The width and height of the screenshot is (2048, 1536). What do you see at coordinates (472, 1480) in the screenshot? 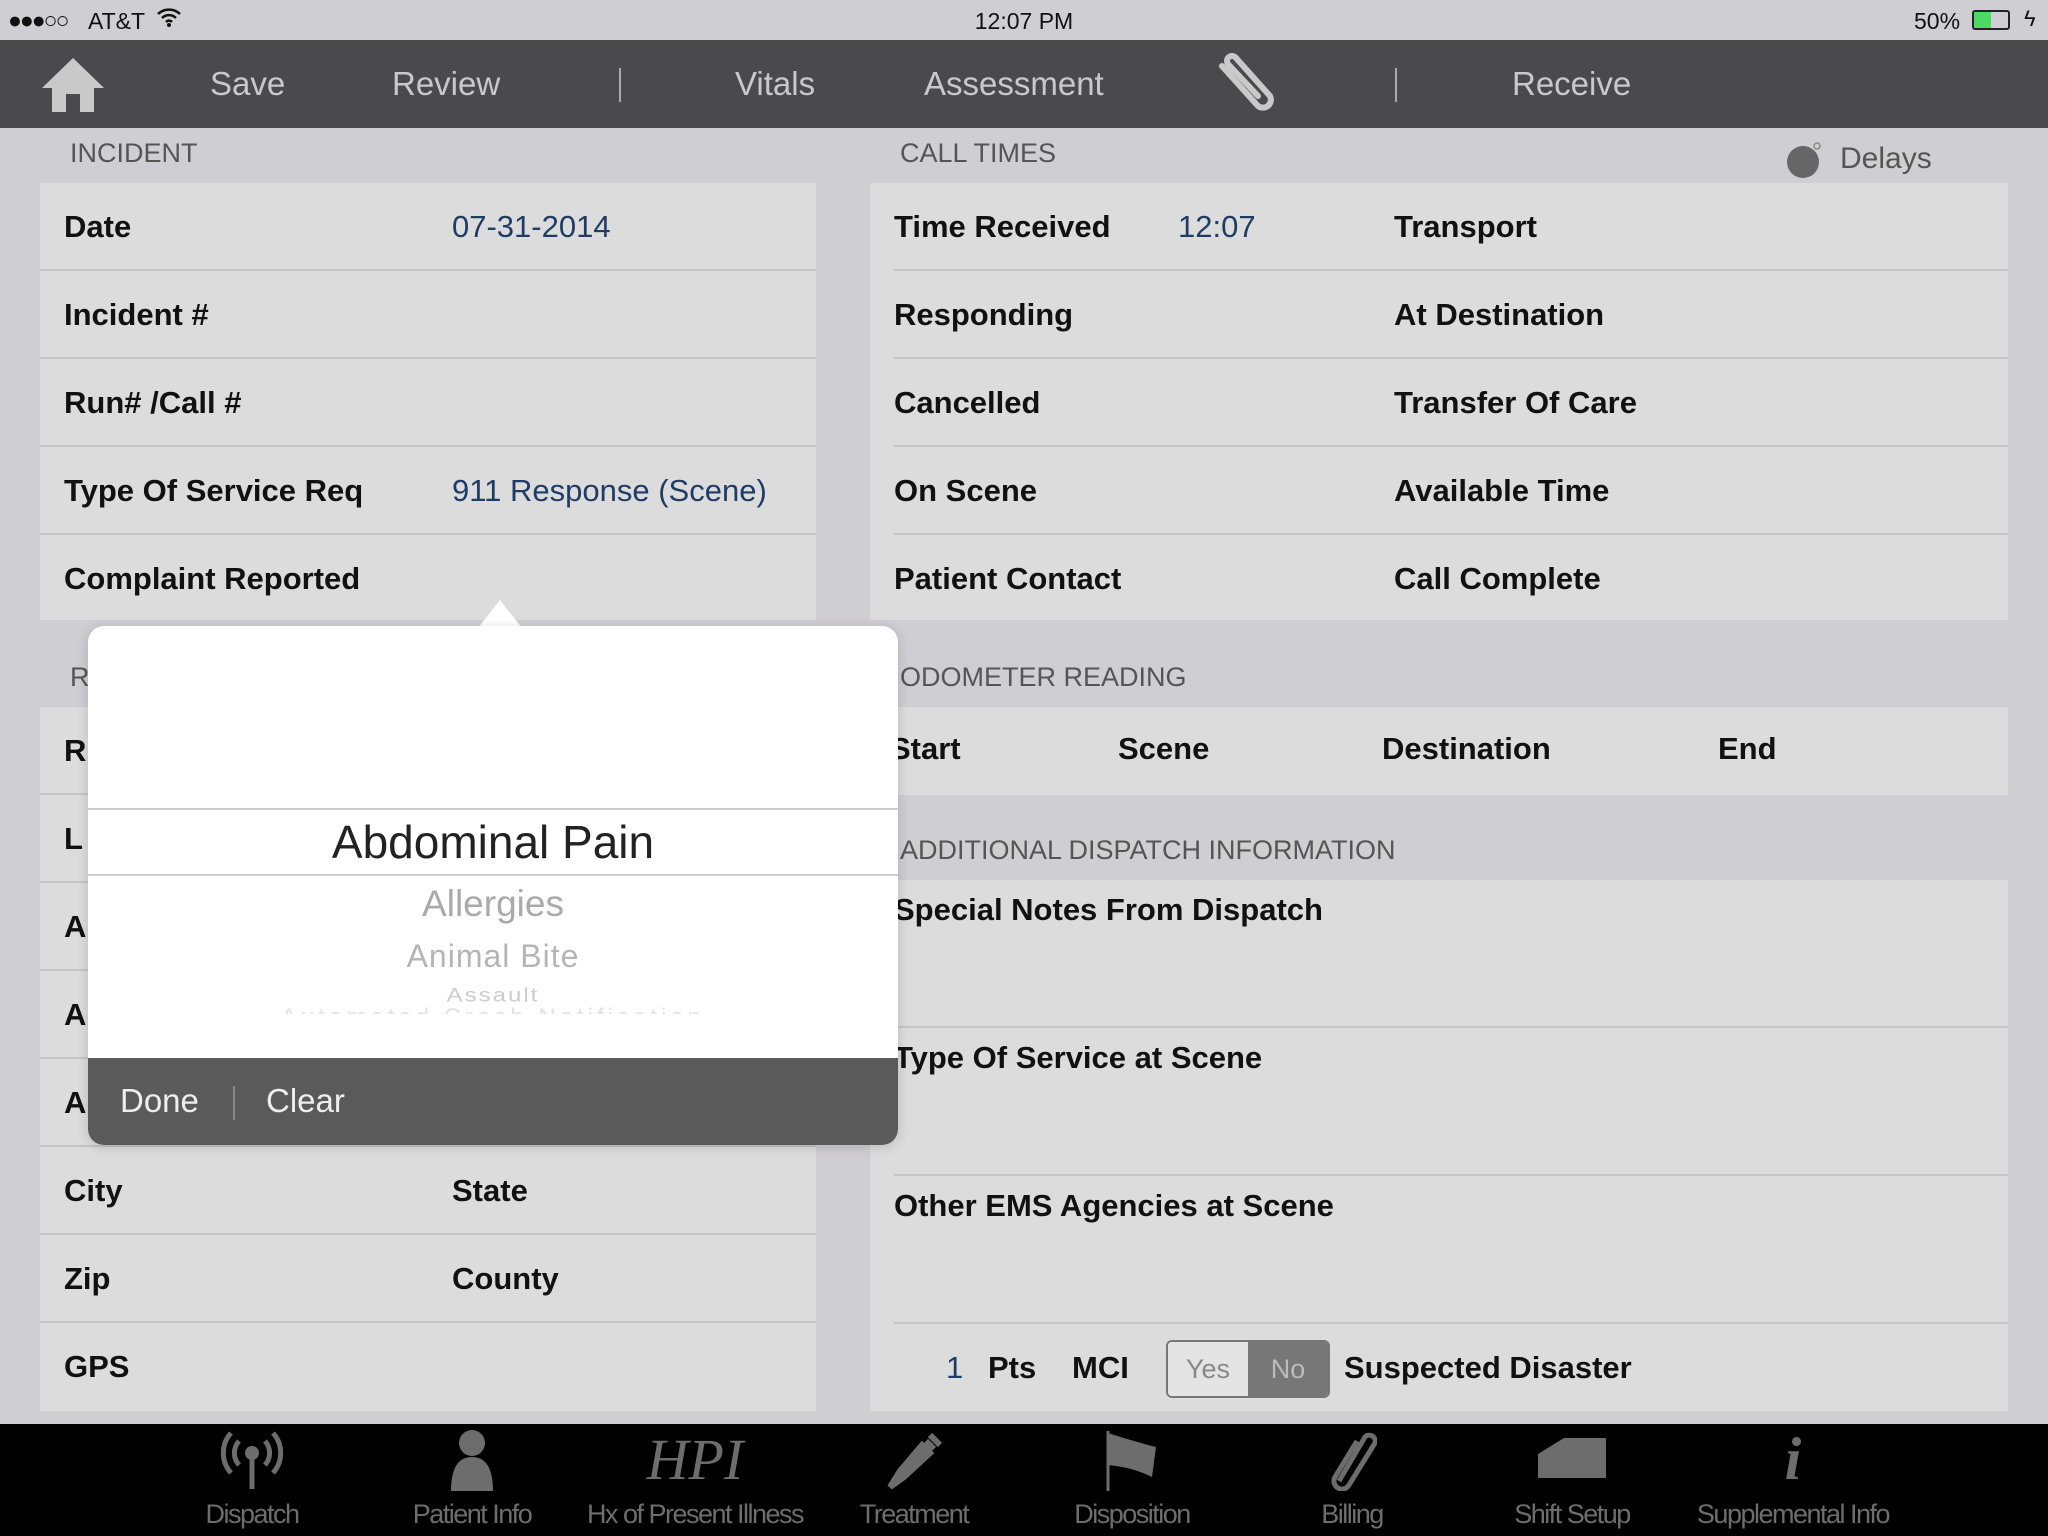
I see `tab-patient-info: Patient Info` at bounding box center [472, 1480].